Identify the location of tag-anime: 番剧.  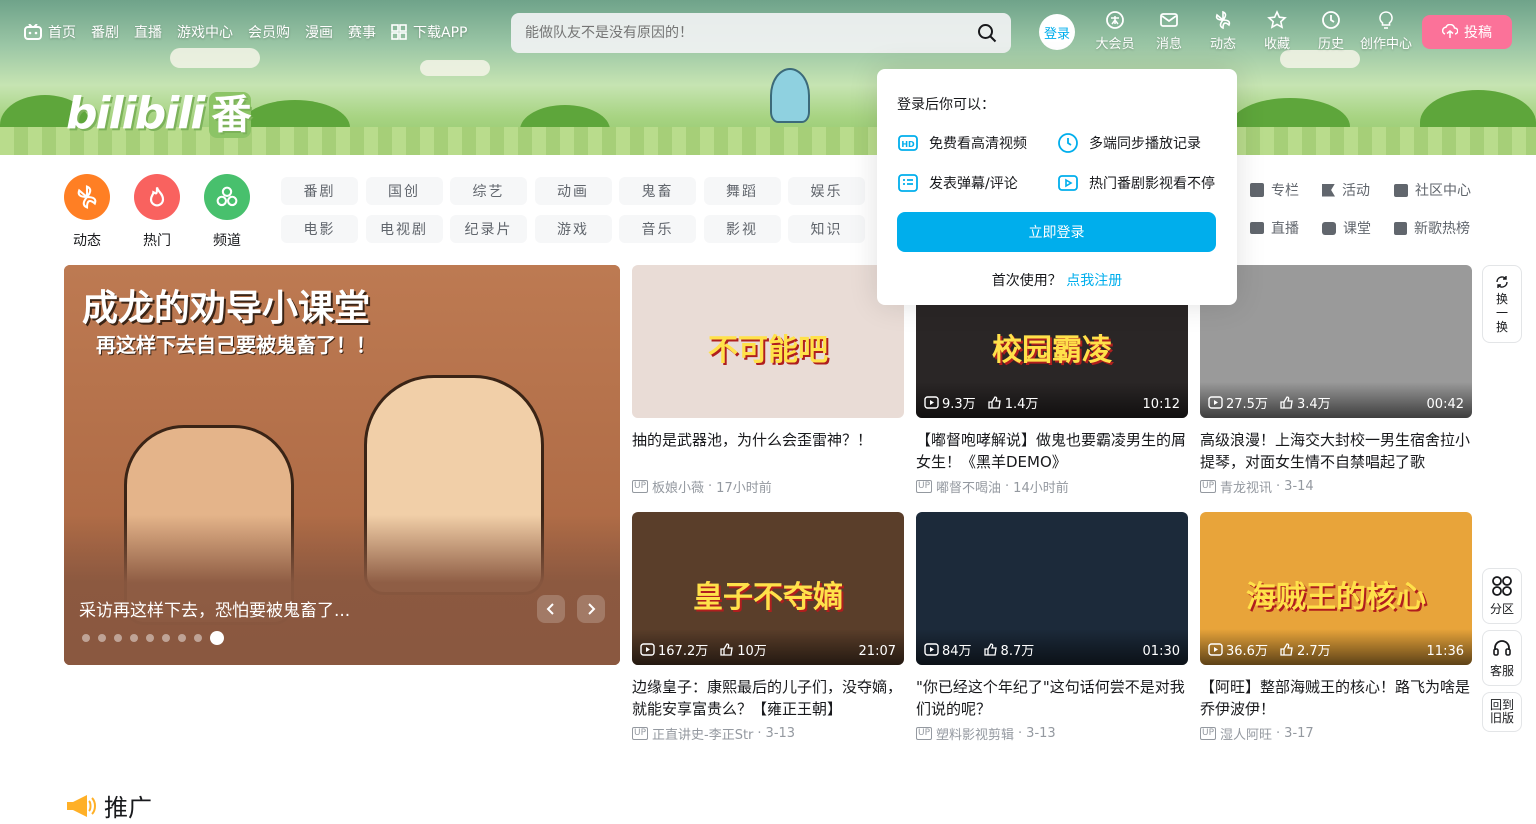
(319, 191).